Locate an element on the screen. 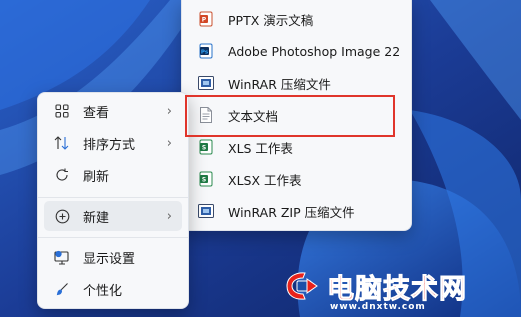  new-label: 新建 is located at coordinates (96, 218).